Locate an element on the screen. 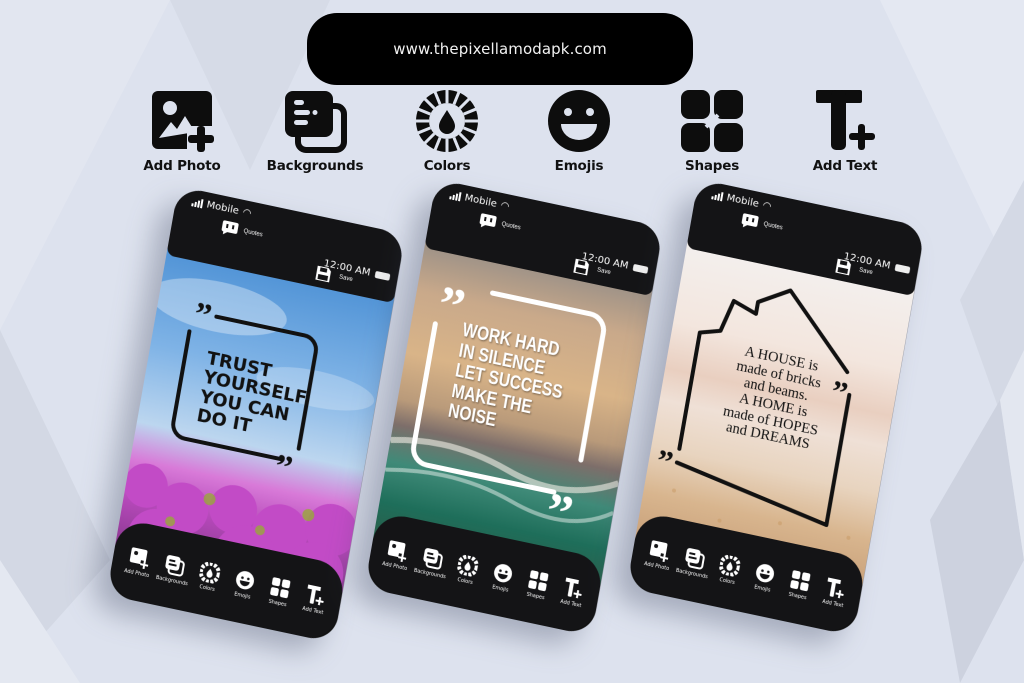 Image resolution: width=1024 pixels, height=683 pixels. feature-emojis: Emojis is located at coordinates (579, 131).